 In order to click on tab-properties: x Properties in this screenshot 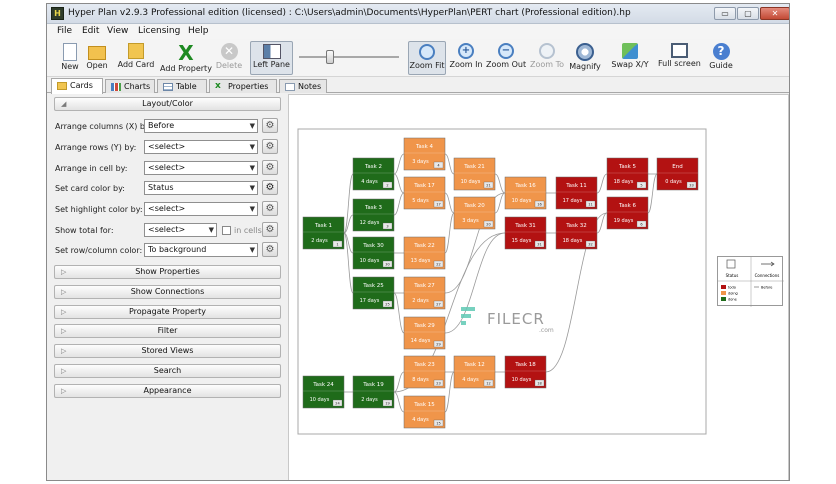, I will do `click(243, 86)`.